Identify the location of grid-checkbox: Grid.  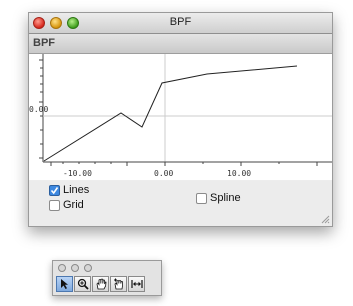
(66, 205).